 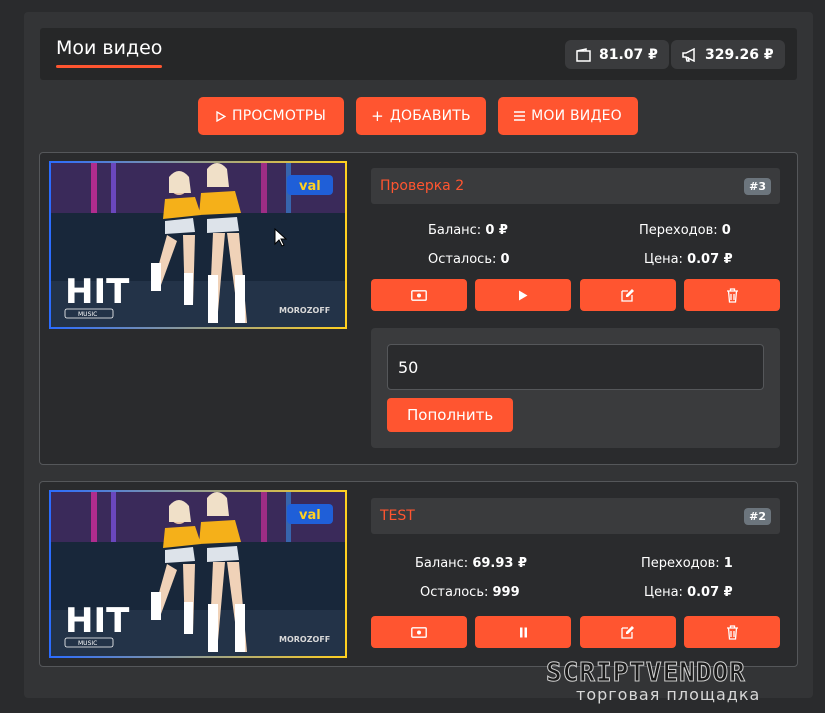 What do you see at coordinates (278, 116) in the screenshot?
I see `views-button-label: ПРОСМОТРЫ` at bounding box center [278, 116].